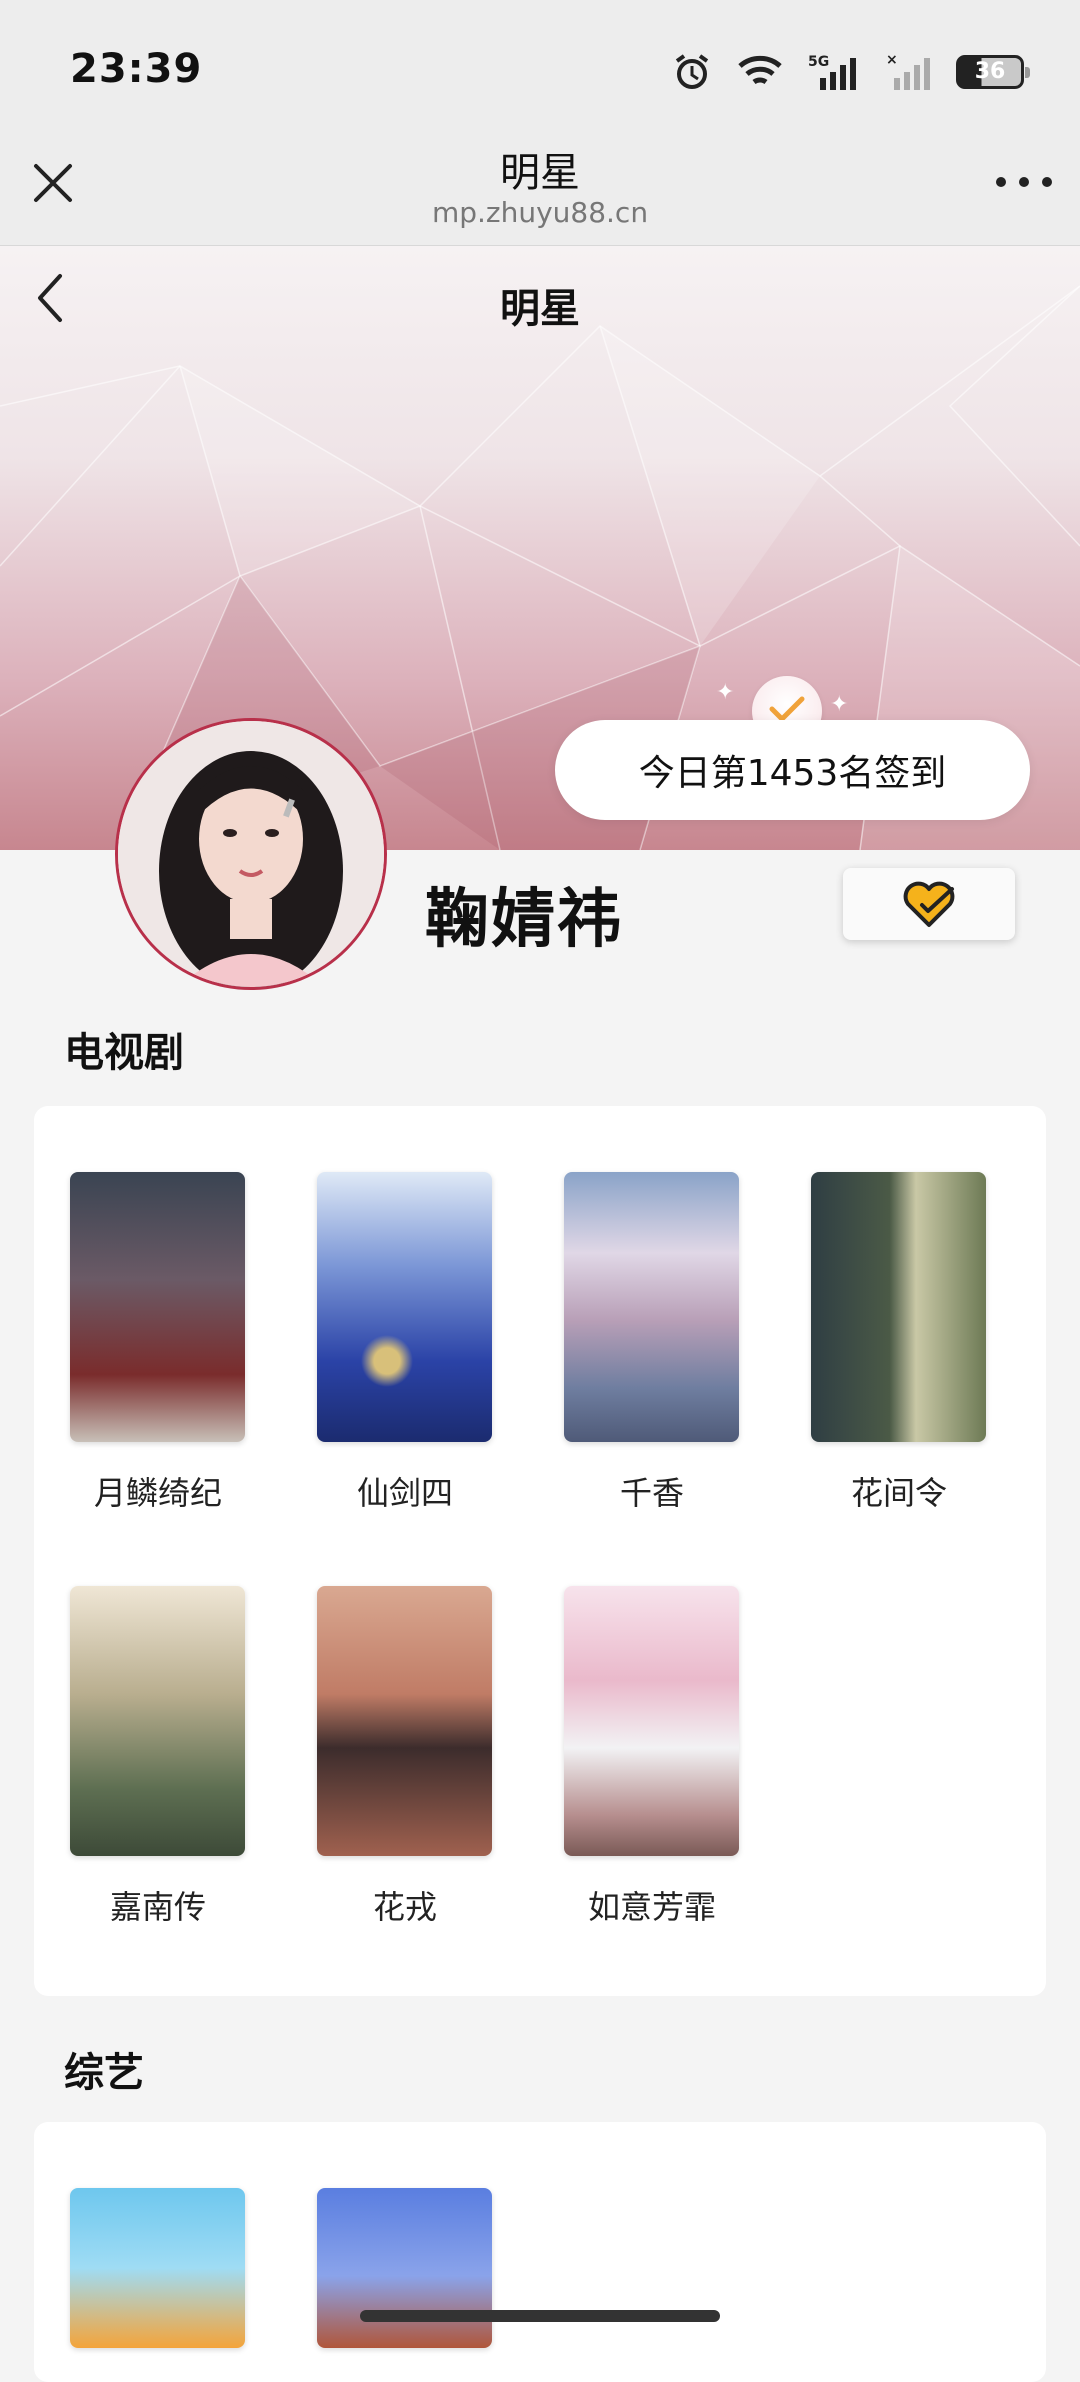 The image size is (1080, 2382). I want to click on browser-url: mp.zhuyu88.cn, so click(540, 212).